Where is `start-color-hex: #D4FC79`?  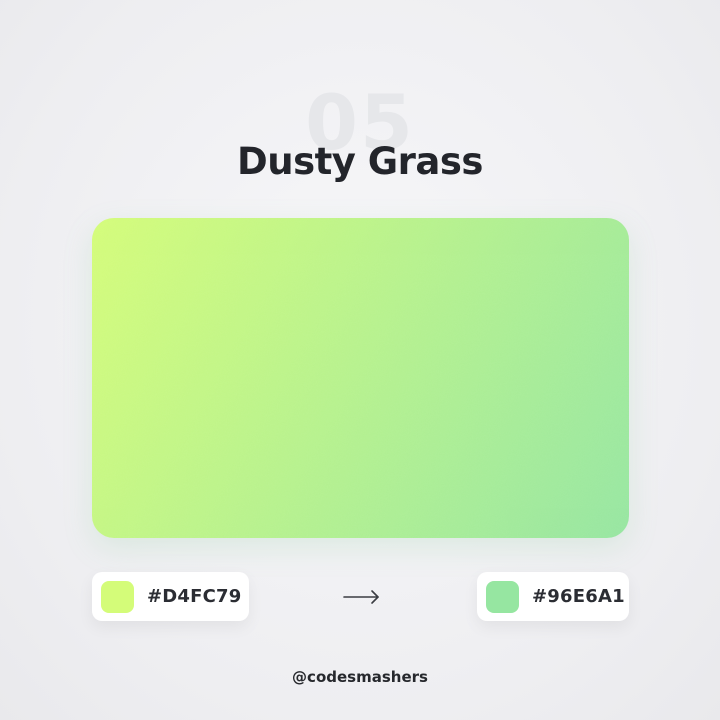 start-color-hex: #D4FC79 is located at coordinates (194, 596).